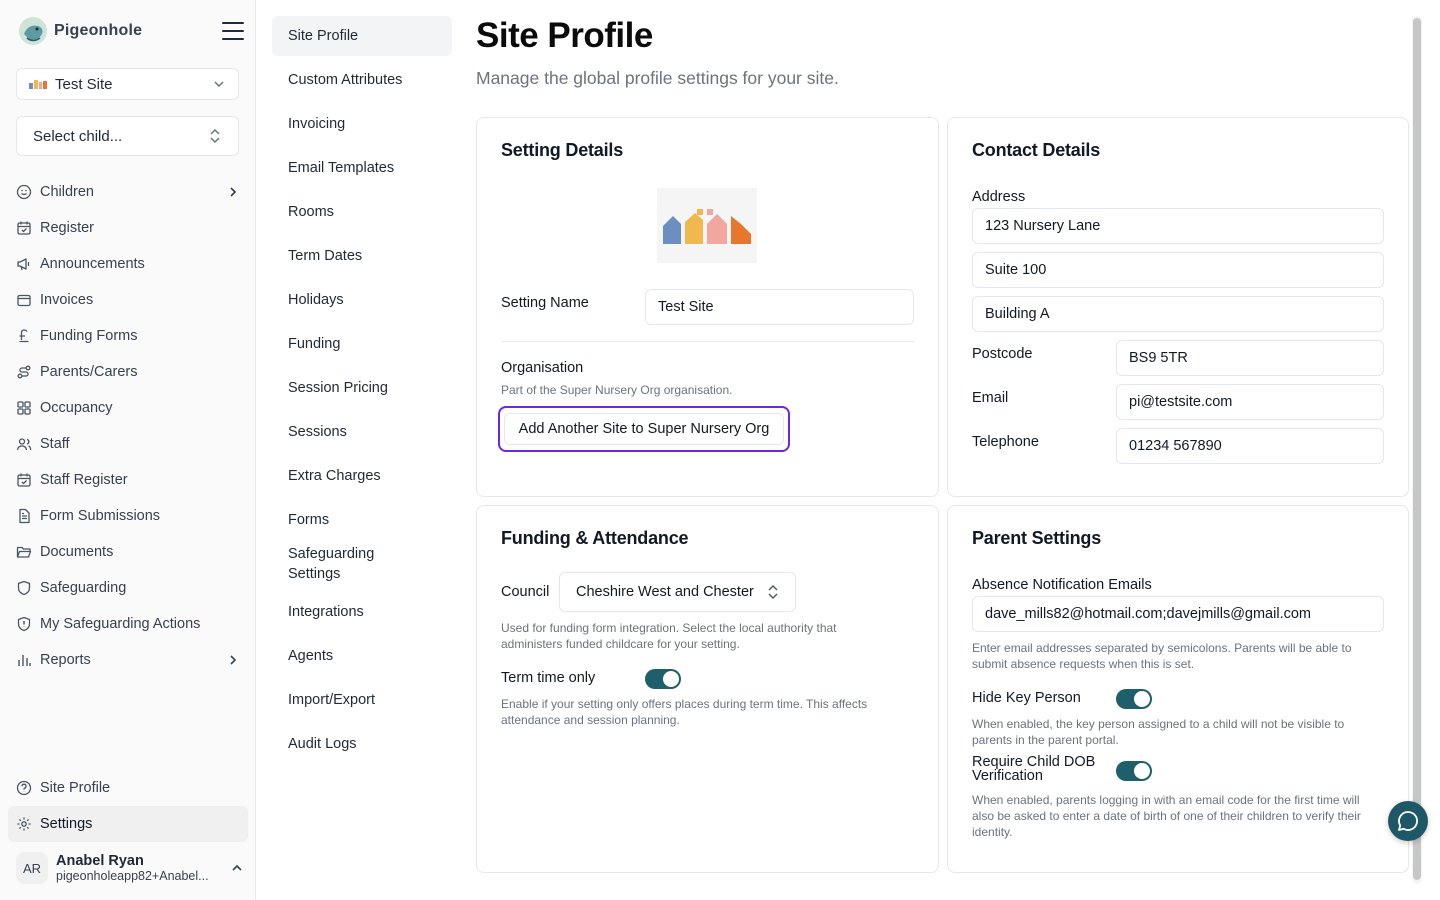 This screenshot has width=1440, height=900. What do you see at coordinates (362, 700) in the screenshot?
I see `settings-nav-import-export: Import/Export` at bounding box center [362, 700].